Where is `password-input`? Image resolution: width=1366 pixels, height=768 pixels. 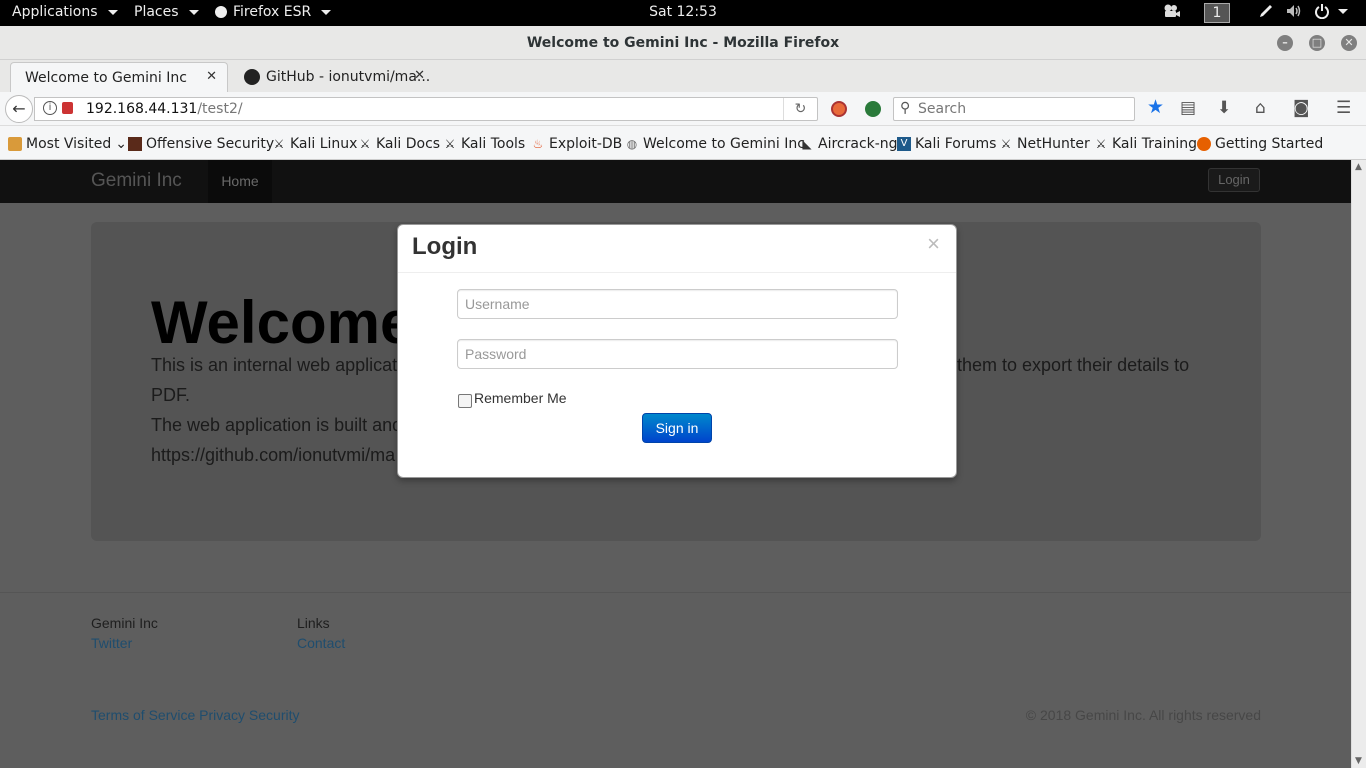
password-input is located at coordinates (677, 354).